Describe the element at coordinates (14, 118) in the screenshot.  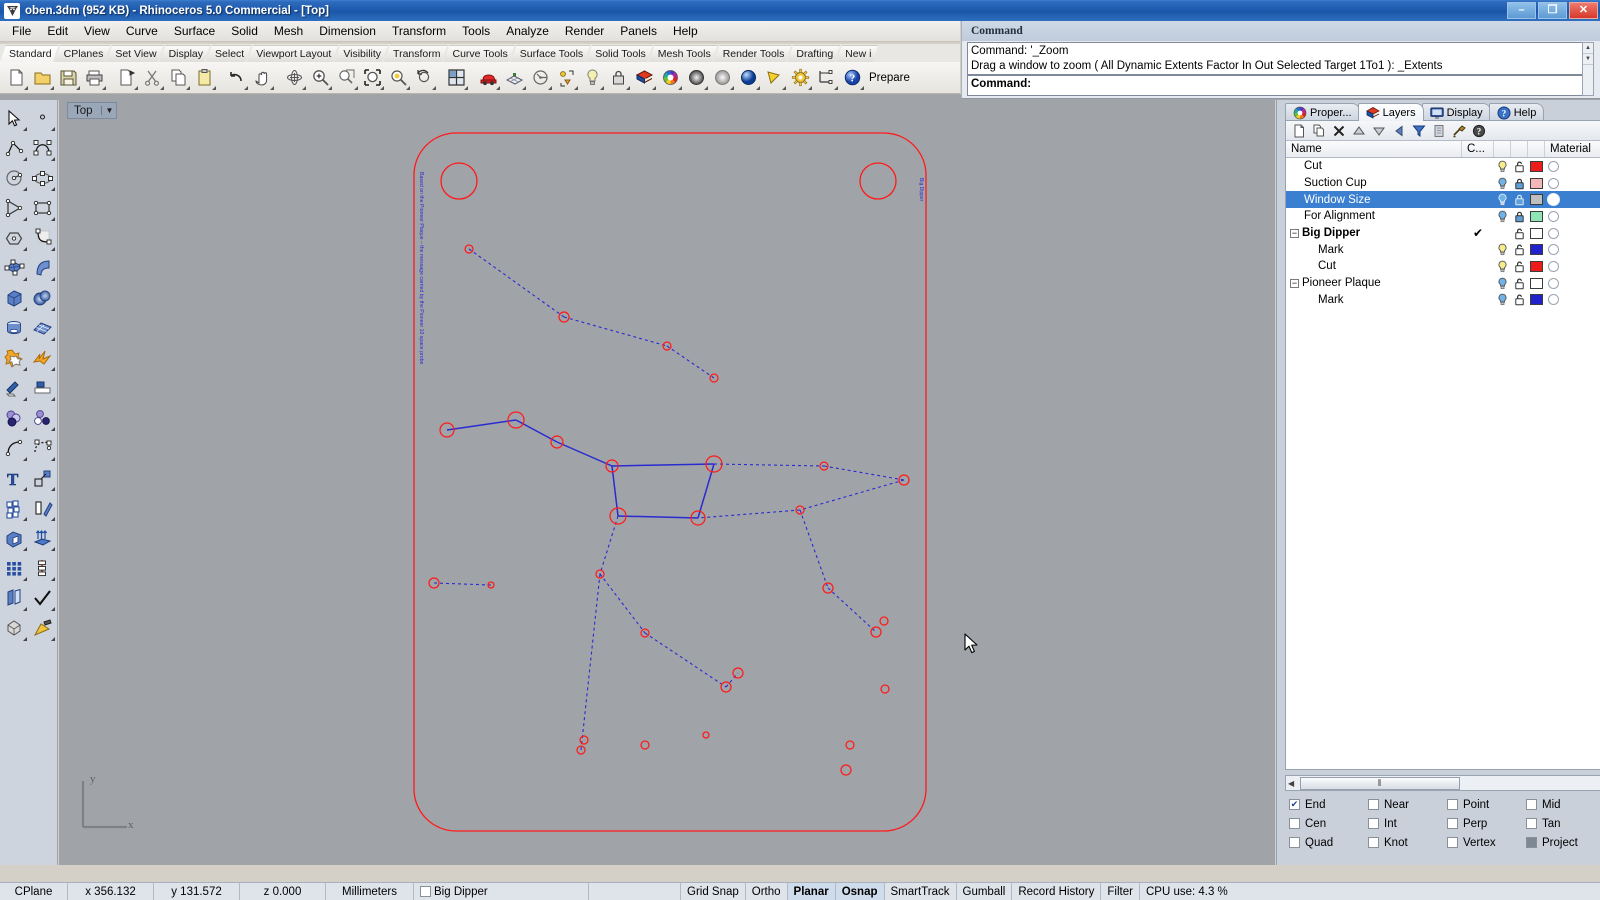
I see `select-arrow-icon` at that location.